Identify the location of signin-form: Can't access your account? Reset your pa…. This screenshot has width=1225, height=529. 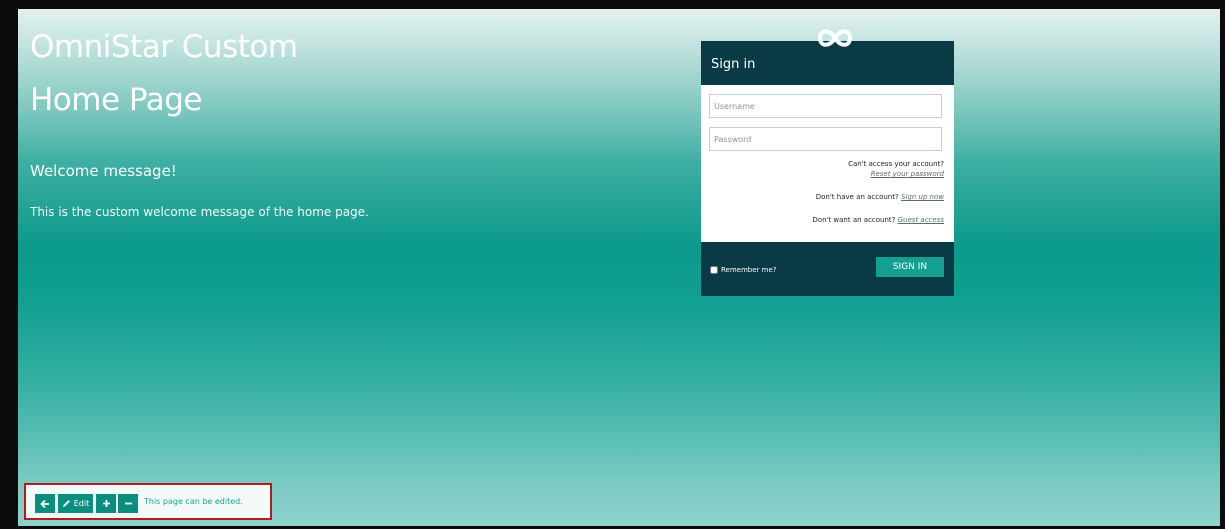
(827, 163).